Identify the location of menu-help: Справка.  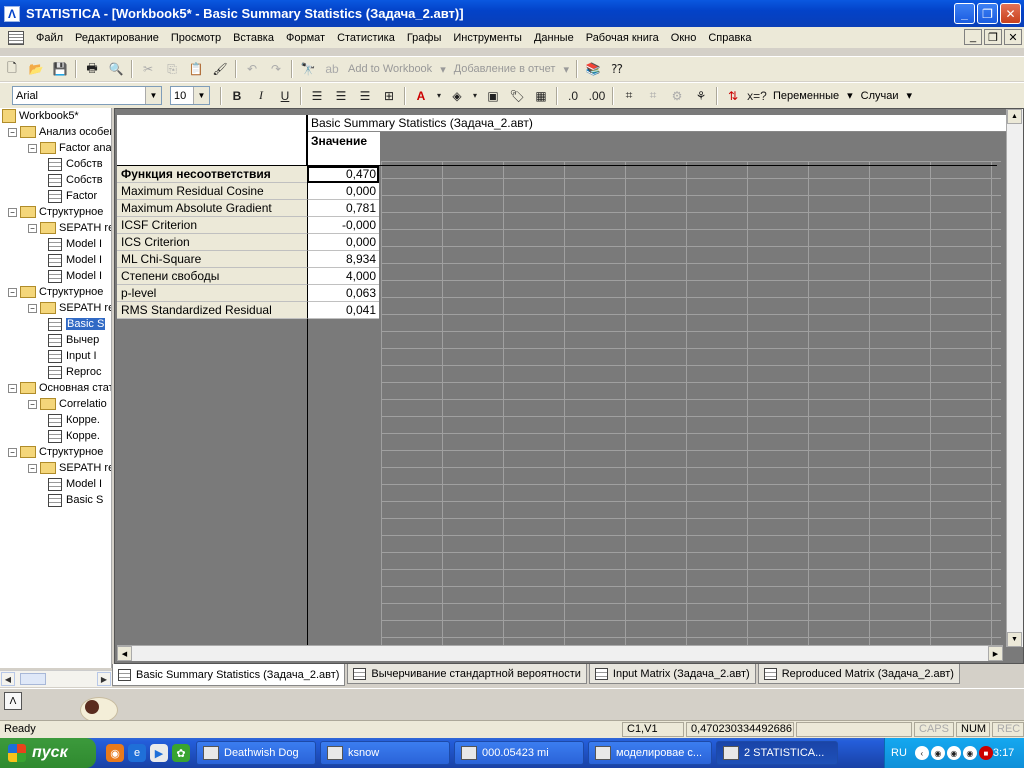
(729, 38).